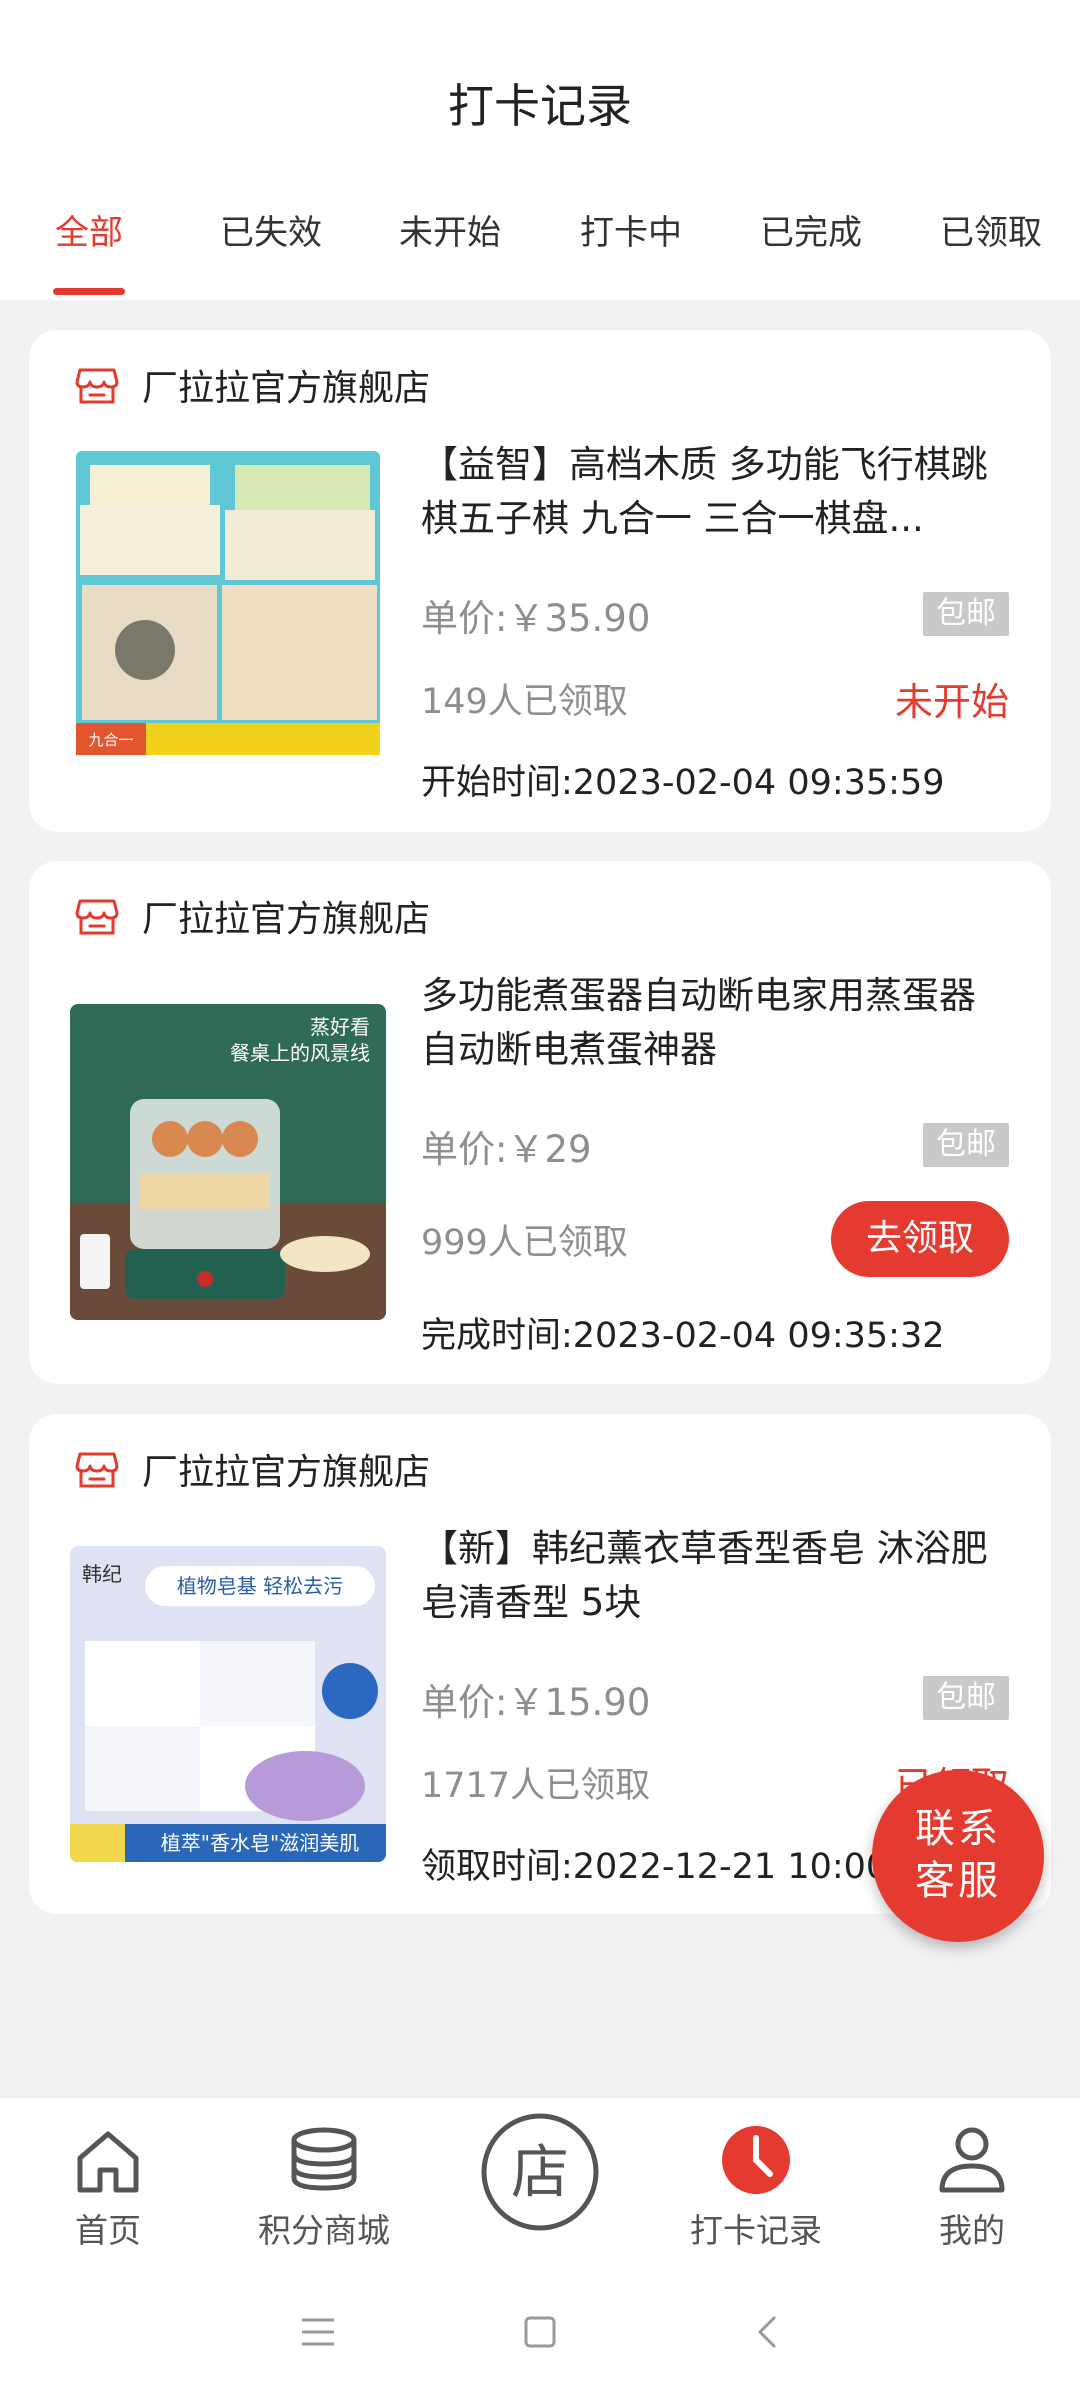  Describe the element at coordinates (811, 229) in the screenshot. I see `tab-completed: 已完成` at that location.